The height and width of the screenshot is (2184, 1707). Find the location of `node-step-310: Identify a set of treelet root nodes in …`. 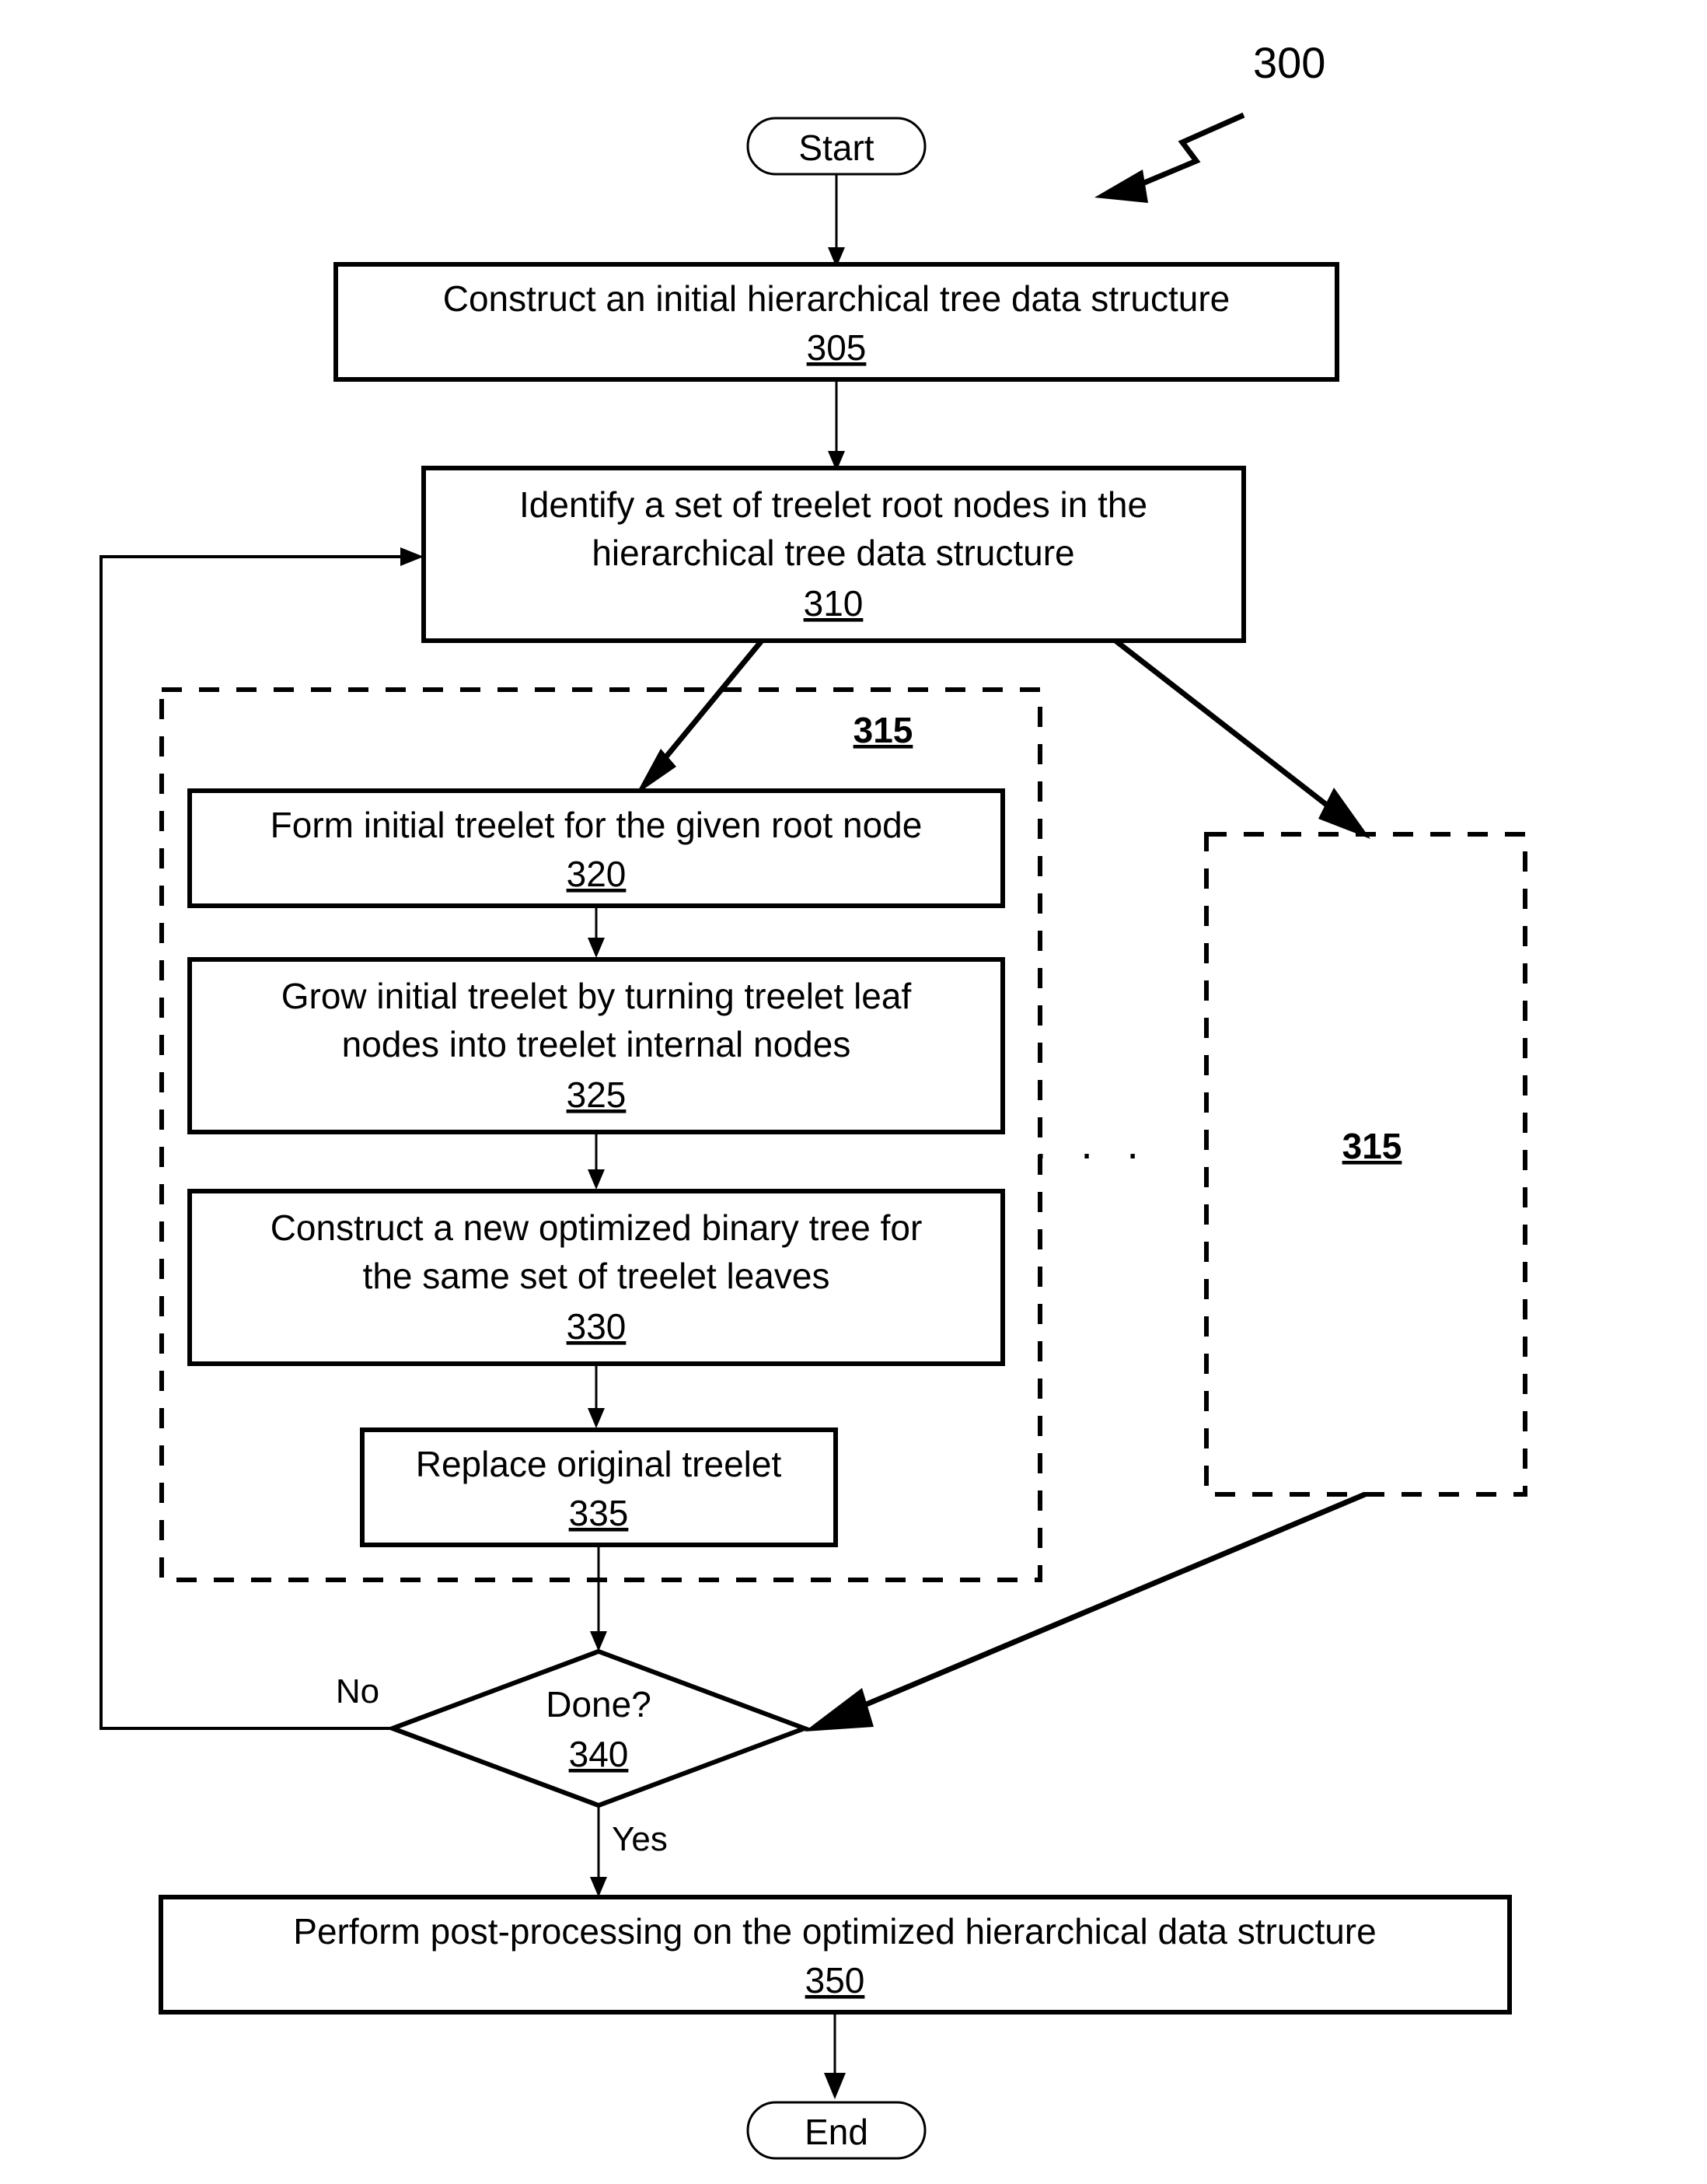

node-step-310: Identify a set of treelet root nodes in … is located at coordinates (833, 554).